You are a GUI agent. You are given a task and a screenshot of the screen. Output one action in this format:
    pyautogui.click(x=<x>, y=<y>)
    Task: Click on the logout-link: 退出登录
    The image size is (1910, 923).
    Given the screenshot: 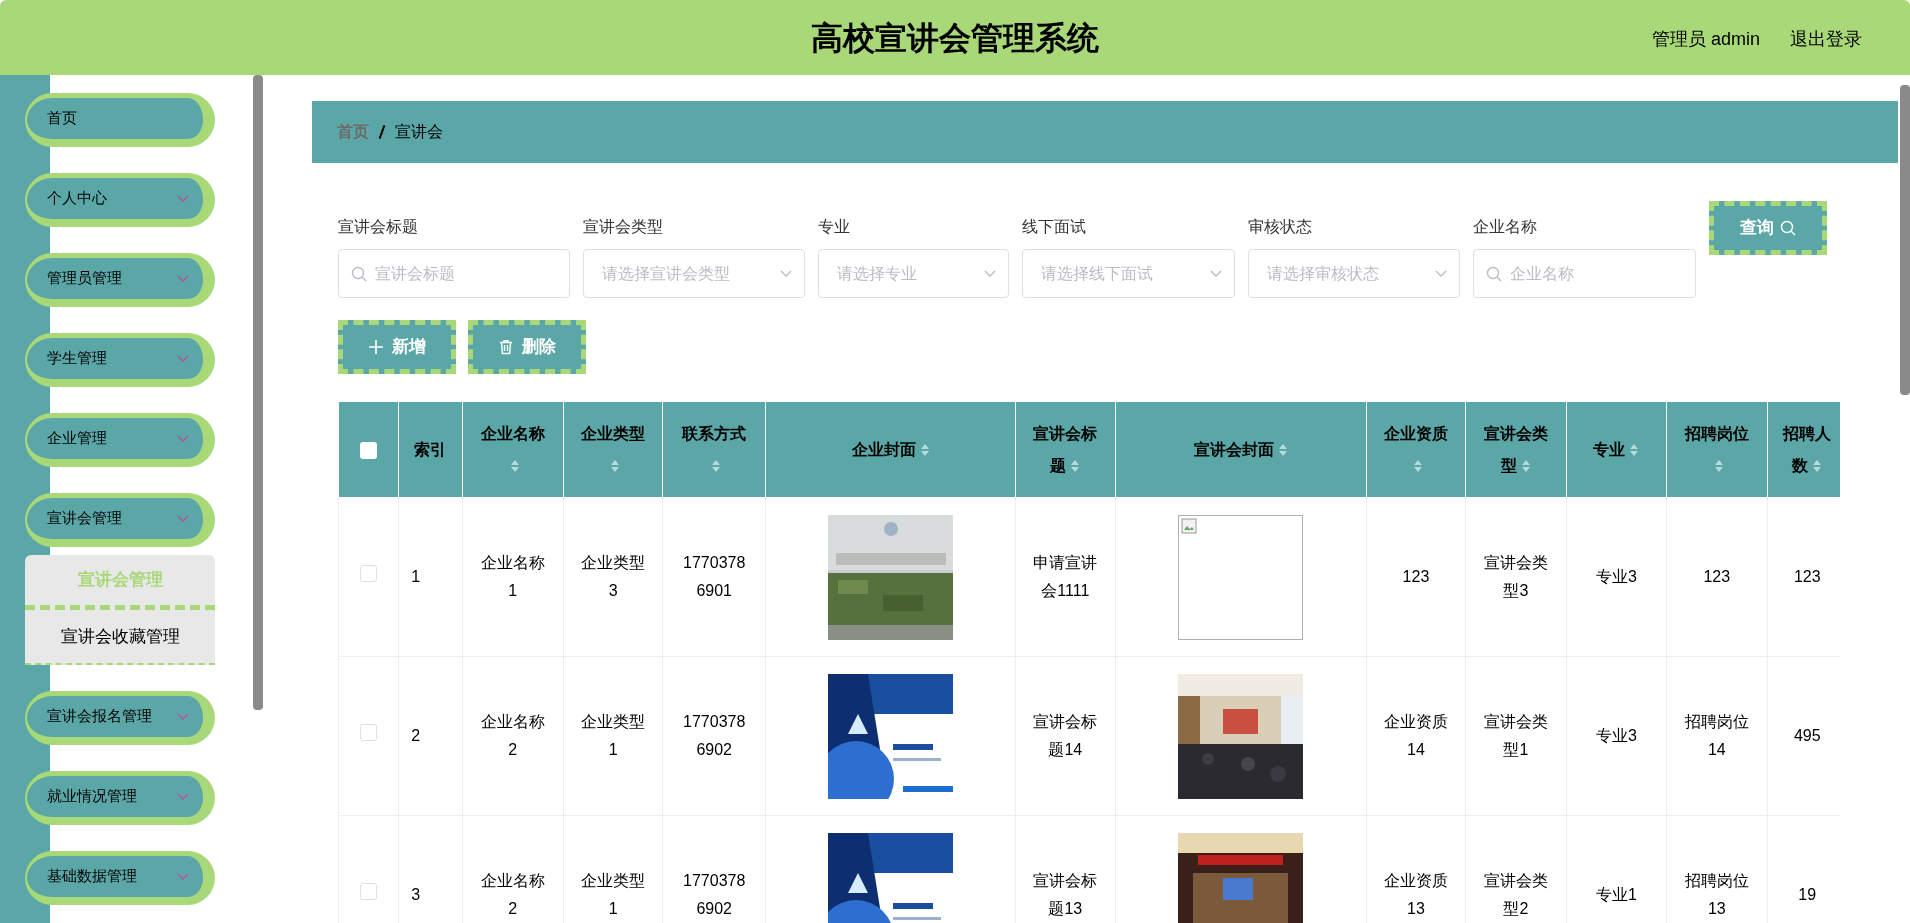 What is the action you would take?
    pyautogui.click(x=1826, y=39)
    